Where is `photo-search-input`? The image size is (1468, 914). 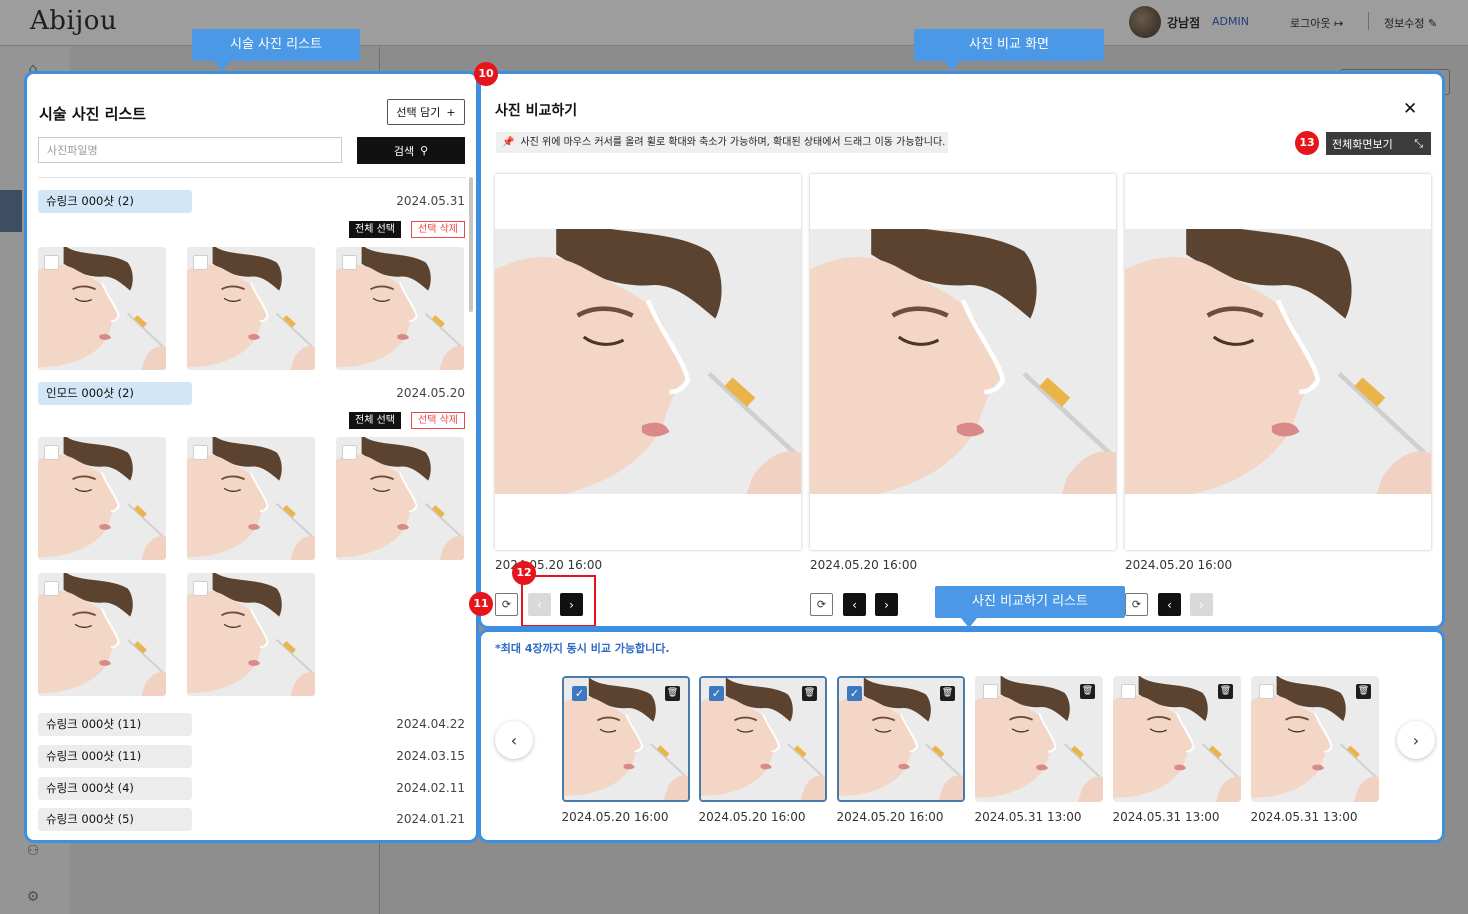
photo-search-input is located at coordinates (190, 150).